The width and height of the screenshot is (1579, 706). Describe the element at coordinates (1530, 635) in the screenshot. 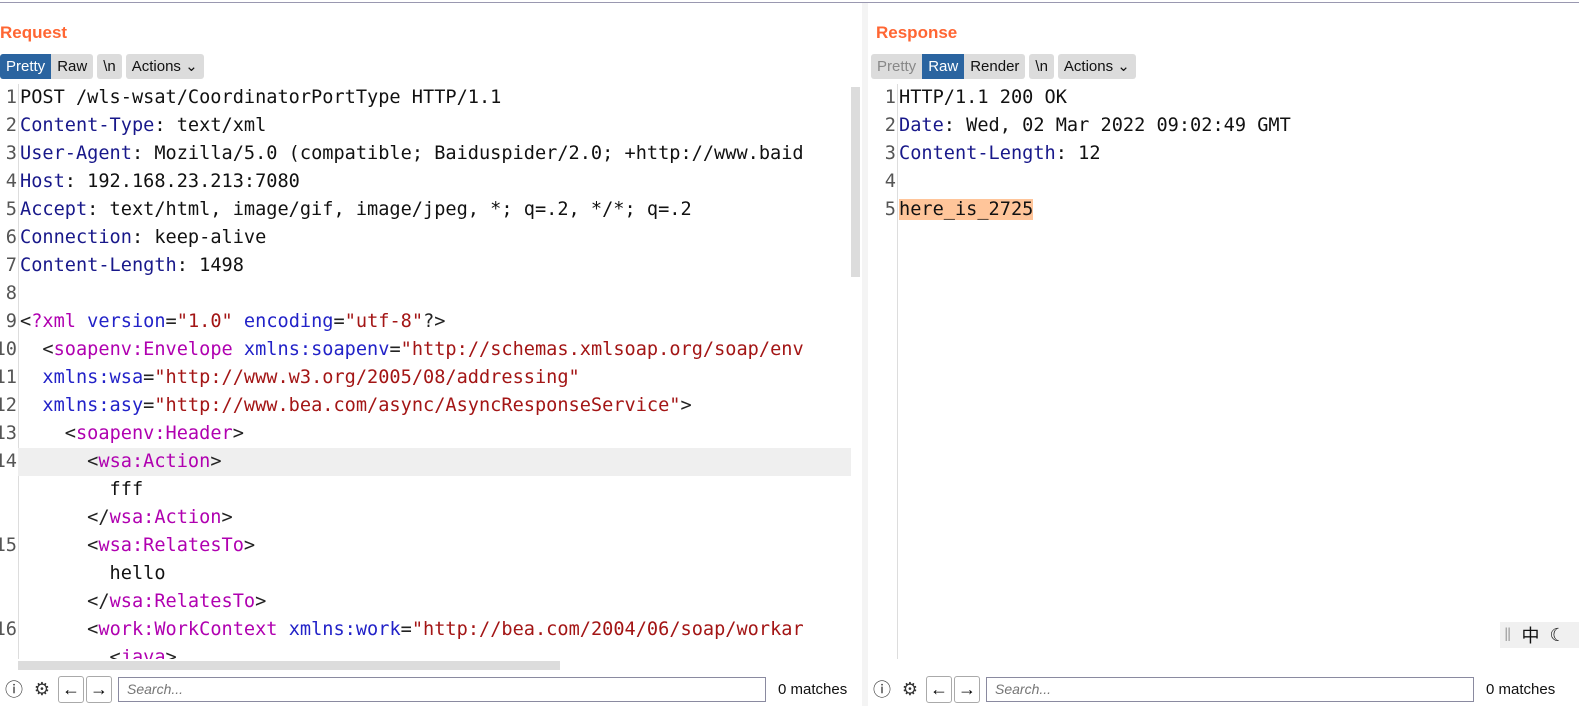

I see `ime-language: 中` at that location.